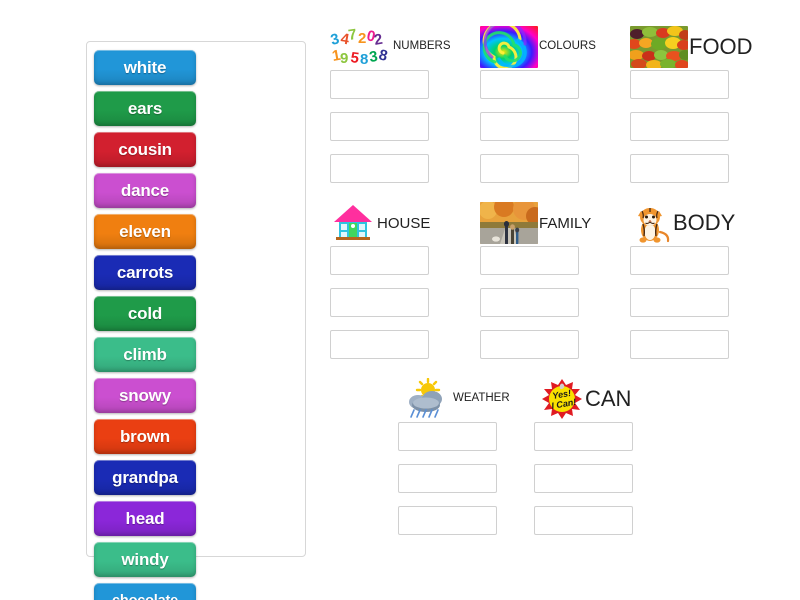 The width and height of the screenshot is (800, 600). I want to click on word-tile: chocolate, so click(145, 591).